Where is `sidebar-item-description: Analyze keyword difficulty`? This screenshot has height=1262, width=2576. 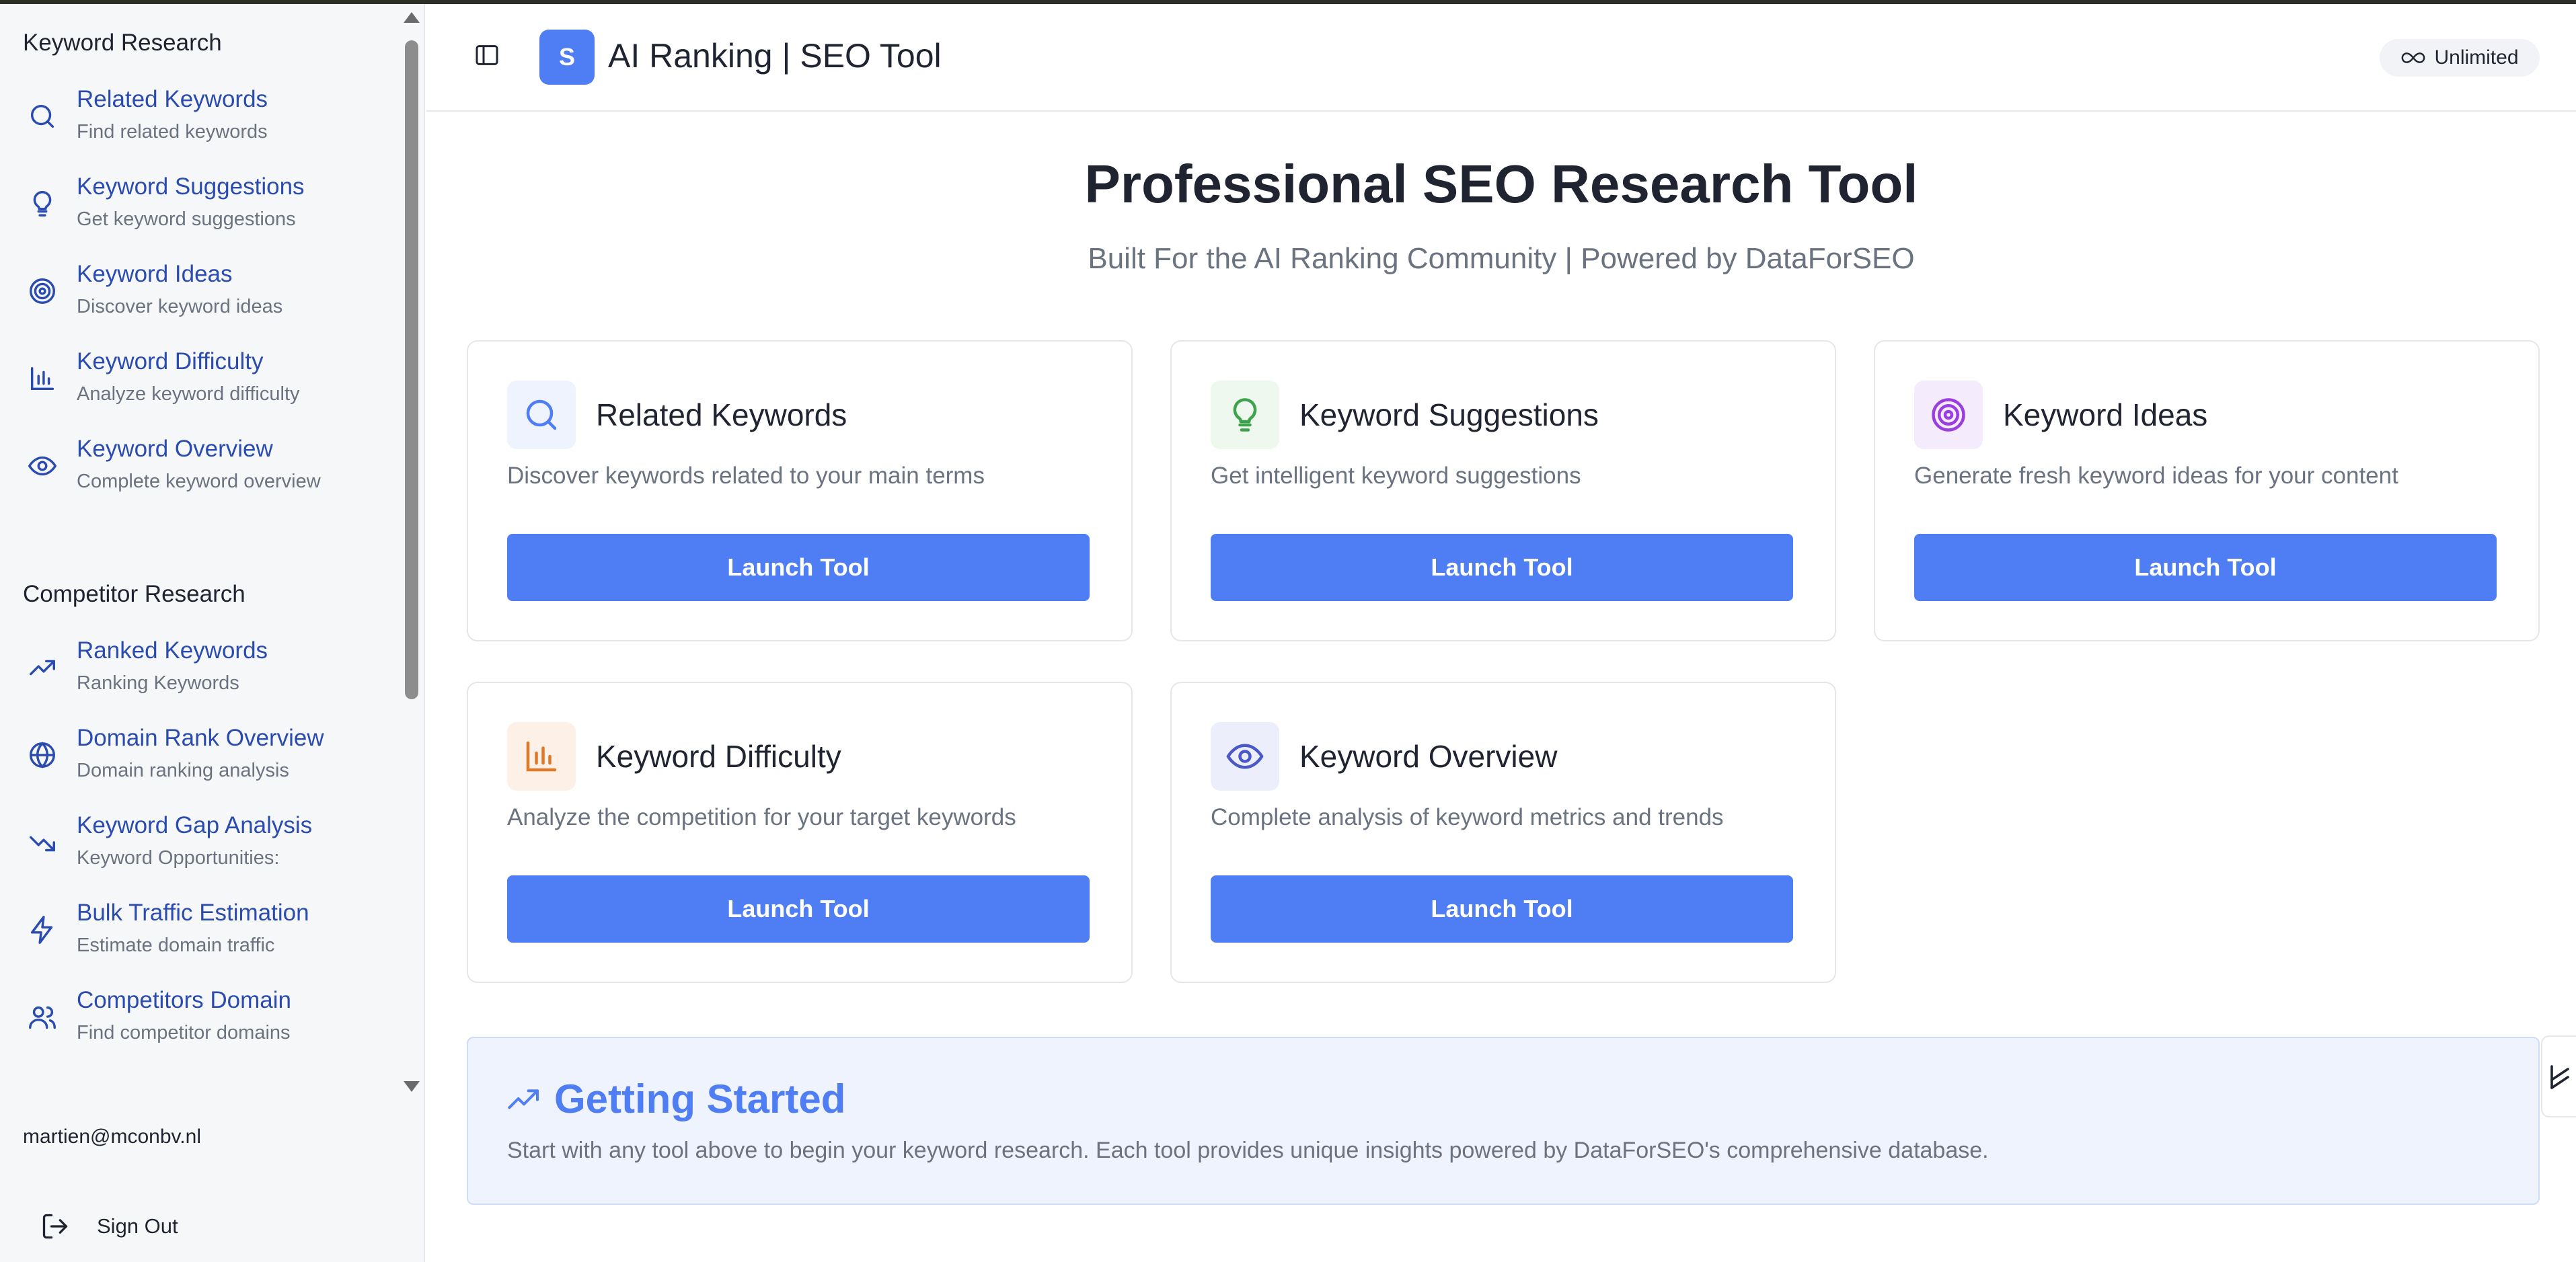
sidebar-item-description: Analyze keyword difficulty is located at coordinates (188, 394).